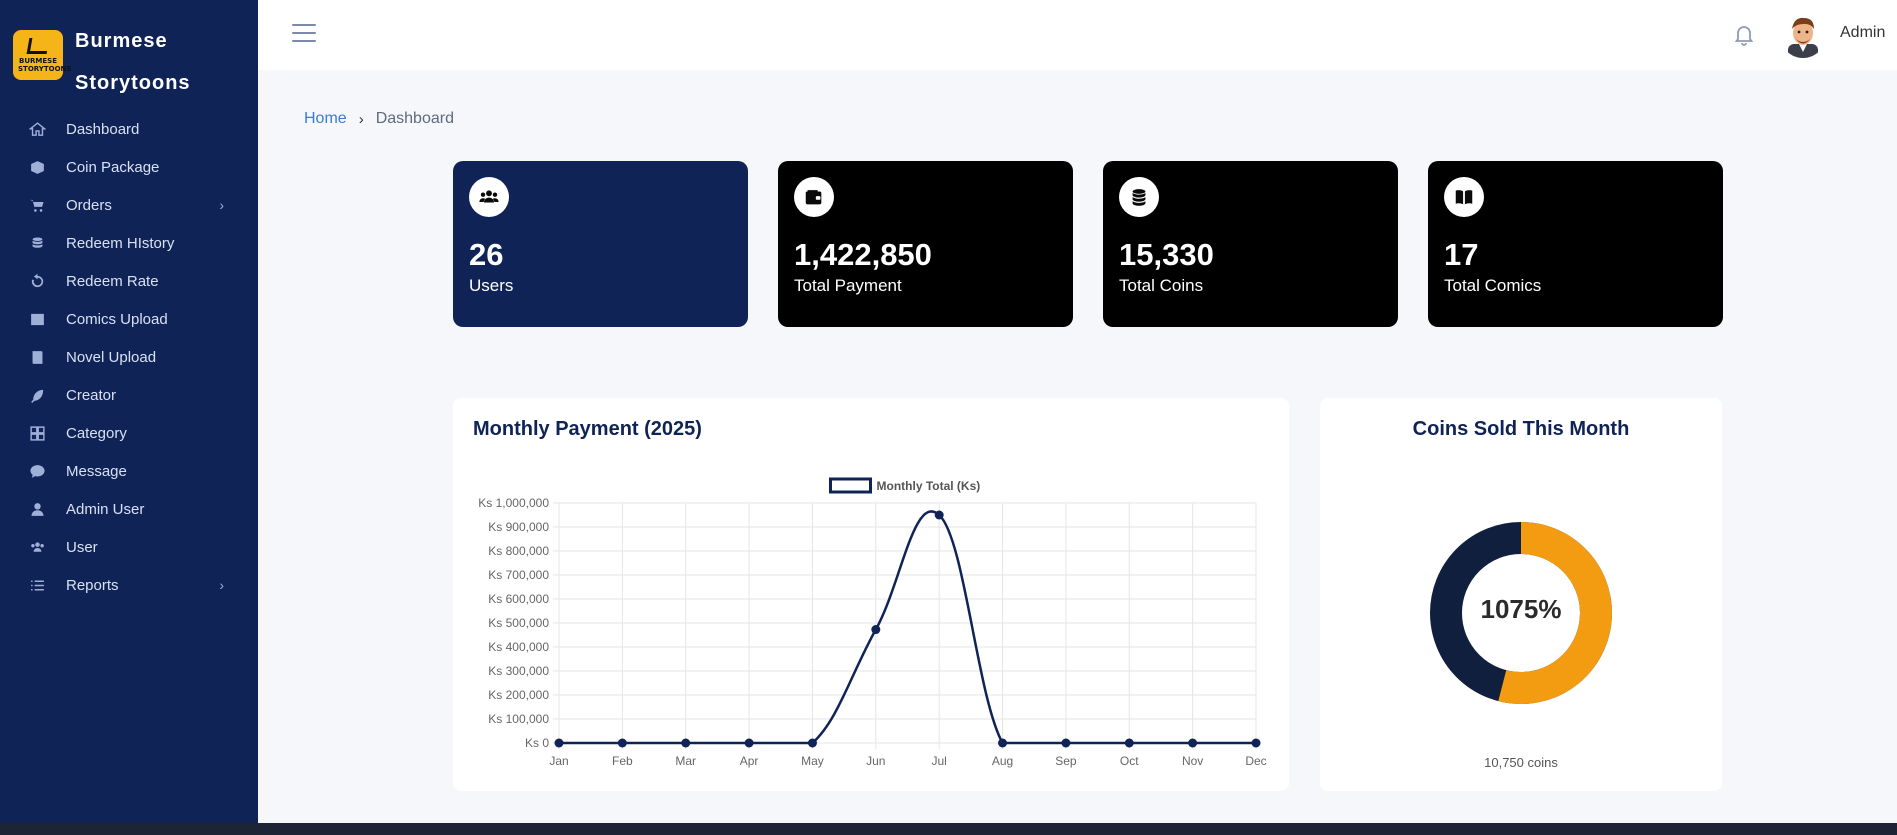 This screenshot has width=1897, height=835. I want to click on sidebar-item-admin-user: Admin User, so click(129, 509).